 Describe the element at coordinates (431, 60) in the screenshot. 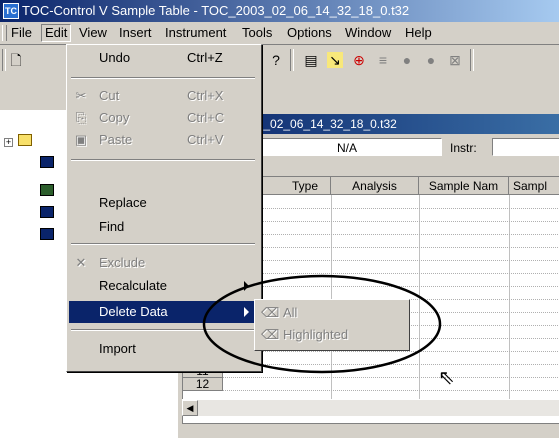

I see `stop2-icon: ●` at that location.